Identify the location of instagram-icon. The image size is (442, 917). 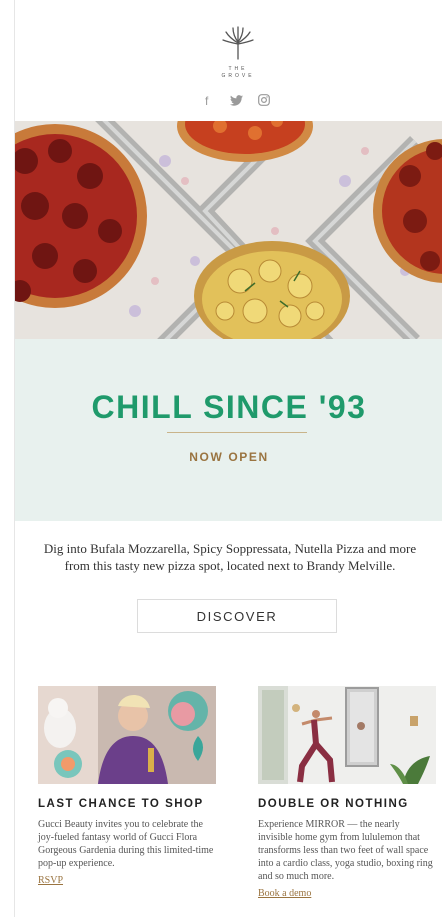
(264, 100).